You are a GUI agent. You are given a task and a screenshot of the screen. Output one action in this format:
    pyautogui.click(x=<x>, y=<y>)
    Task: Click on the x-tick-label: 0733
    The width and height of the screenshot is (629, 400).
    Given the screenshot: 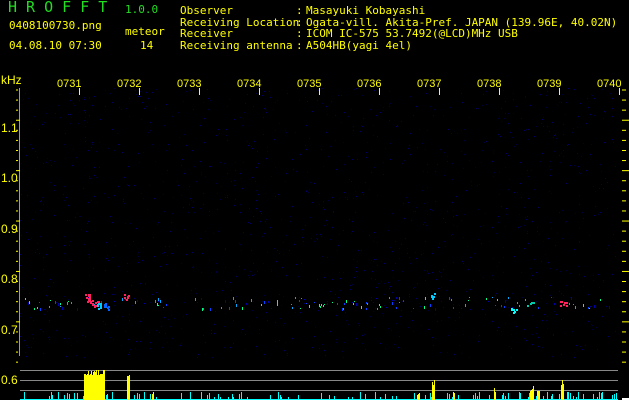 What is the action you would take?
    pyautogui.click(x=189, y=84)
    